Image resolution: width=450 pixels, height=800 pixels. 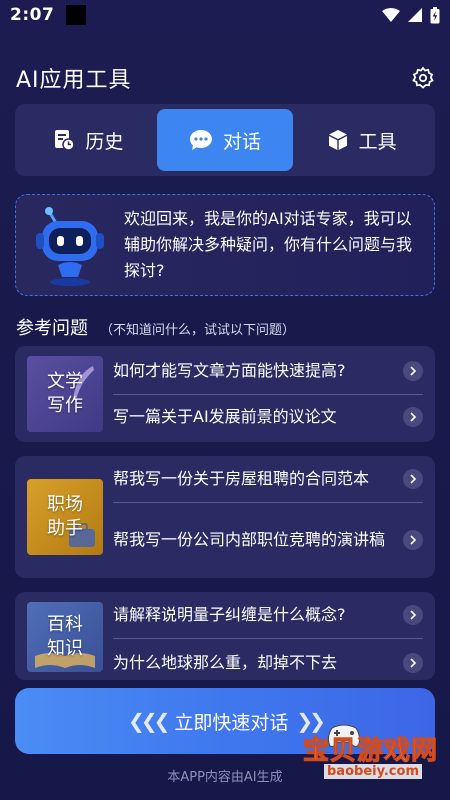 What do you see at coordinates (242, 141) in the screenshot?
I see `tab-chat-label: 对话` at bounding box center [242, 141].